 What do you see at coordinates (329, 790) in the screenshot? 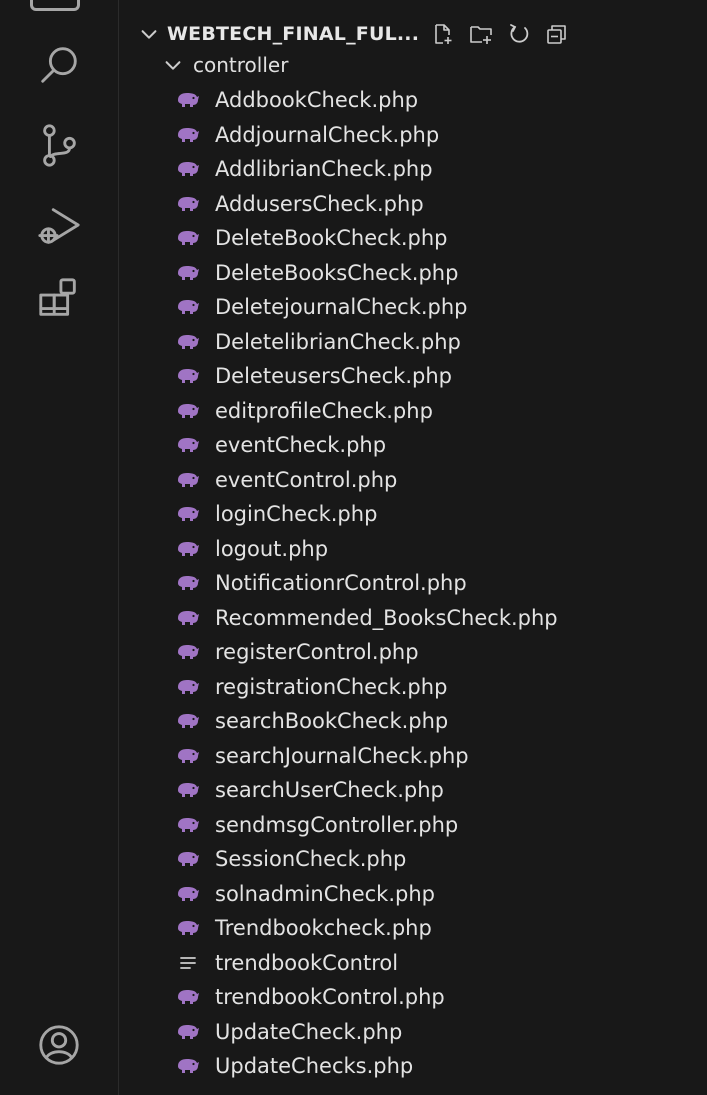
I see `file-label: searchUserCheck.php` at bounding box center [329, 790].